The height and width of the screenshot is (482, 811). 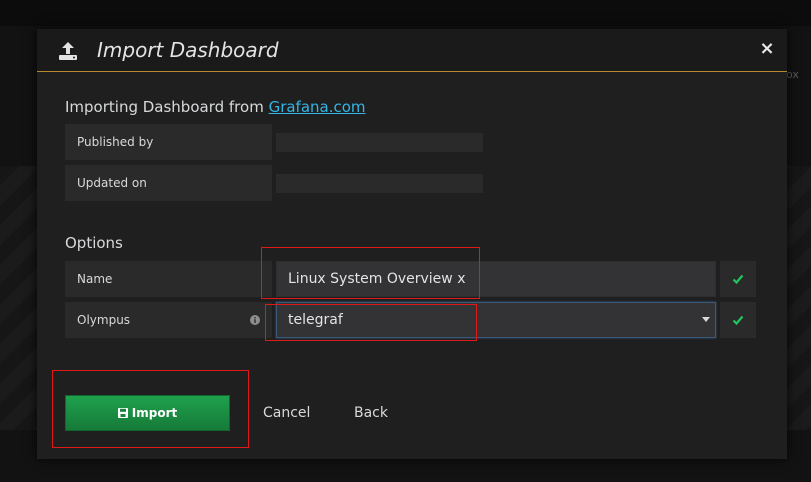 What do you see at coordinates (167, 107) in the screenshot?
I see `import-source-prefix: Importing Dashboard from` at bounding box center [167, 107].